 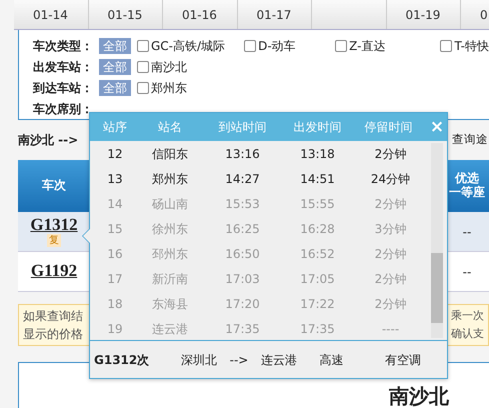 I want to click on table-cell-text: ----, so click(x=390, y=329).